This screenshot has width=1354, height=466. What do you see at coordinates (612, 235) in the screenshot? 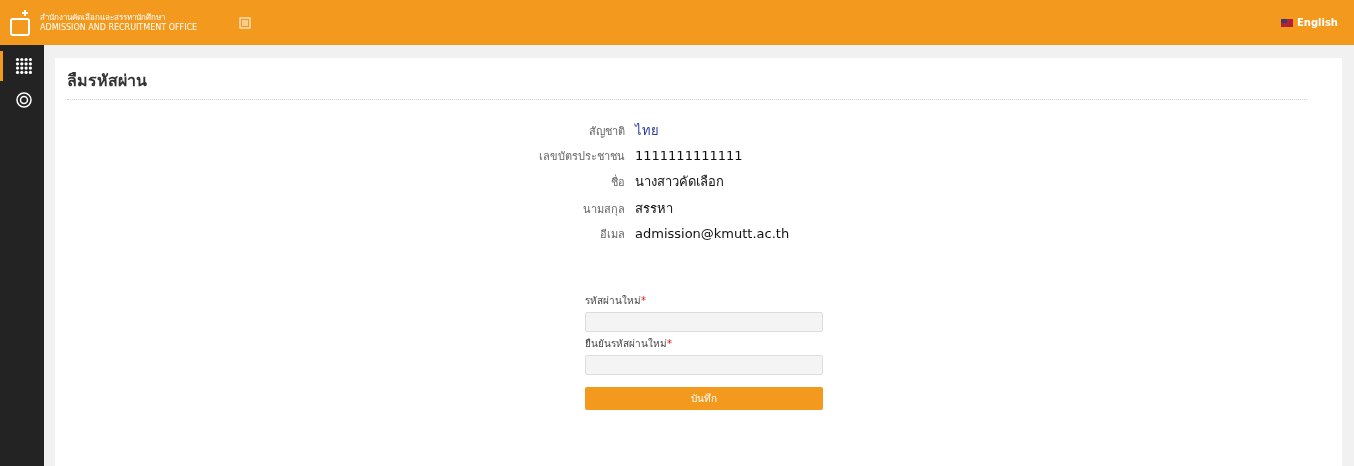
I see `info-label: อีเมล` at bounding box center [612, 235].